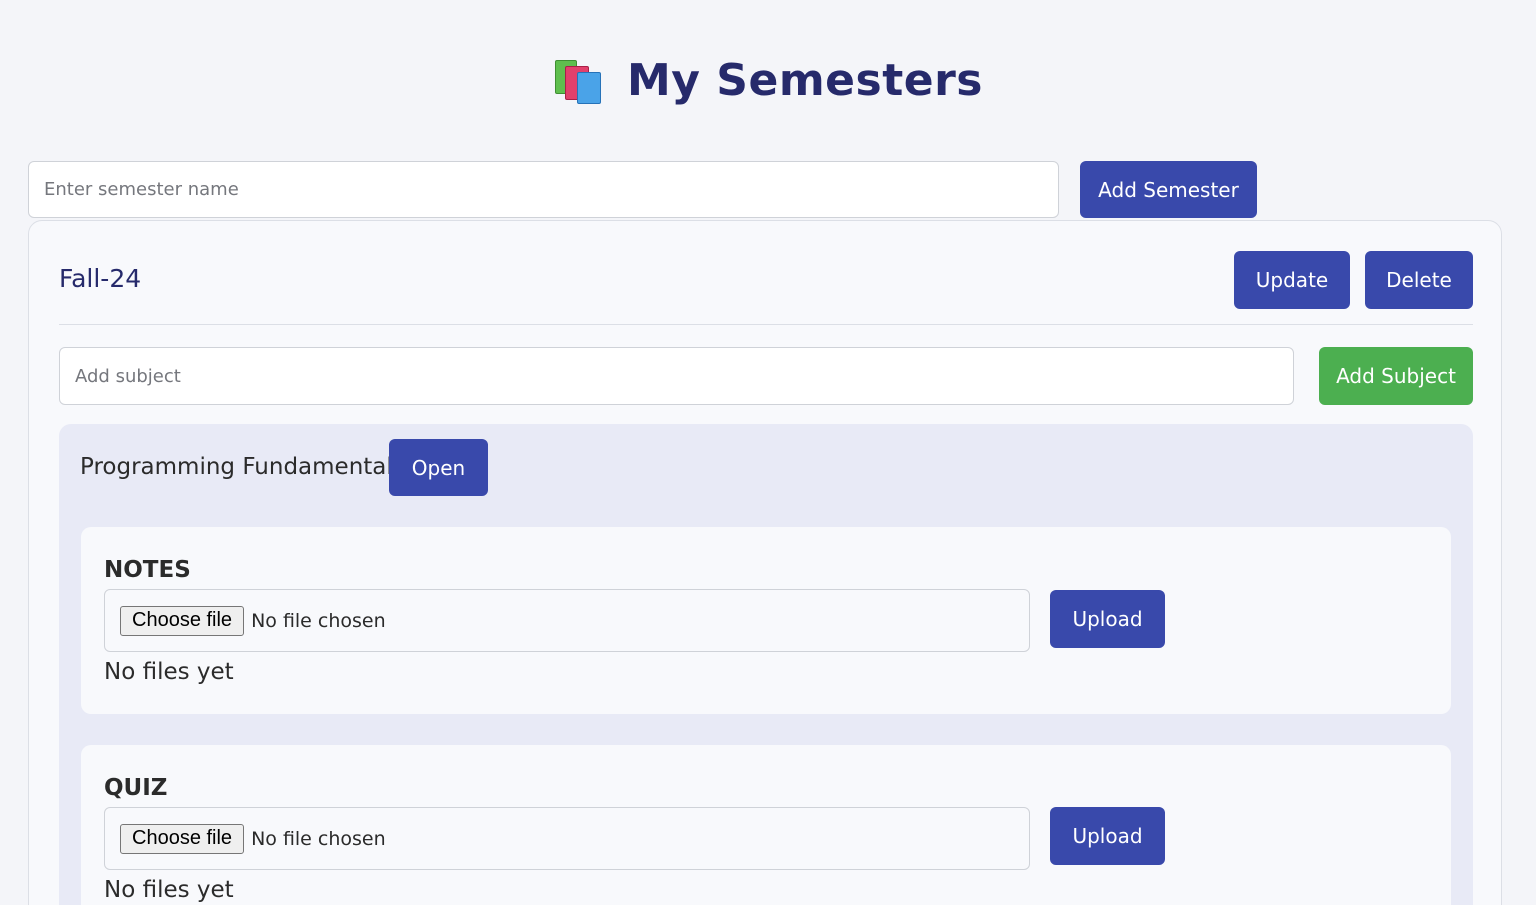  I want to click on empty-files-notes: No files yet, so click(169, 672).